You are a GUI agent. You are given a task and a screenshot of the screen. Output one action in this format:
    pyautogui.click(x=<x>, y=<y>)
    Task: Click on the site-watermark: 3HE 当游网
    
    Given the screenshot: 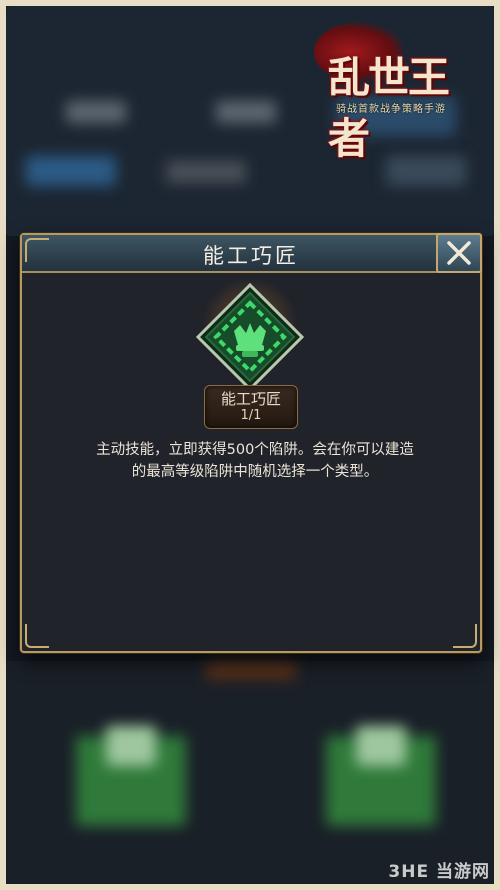 What is the action you would take?
    pyautogui.click(x=439, y=872)
    